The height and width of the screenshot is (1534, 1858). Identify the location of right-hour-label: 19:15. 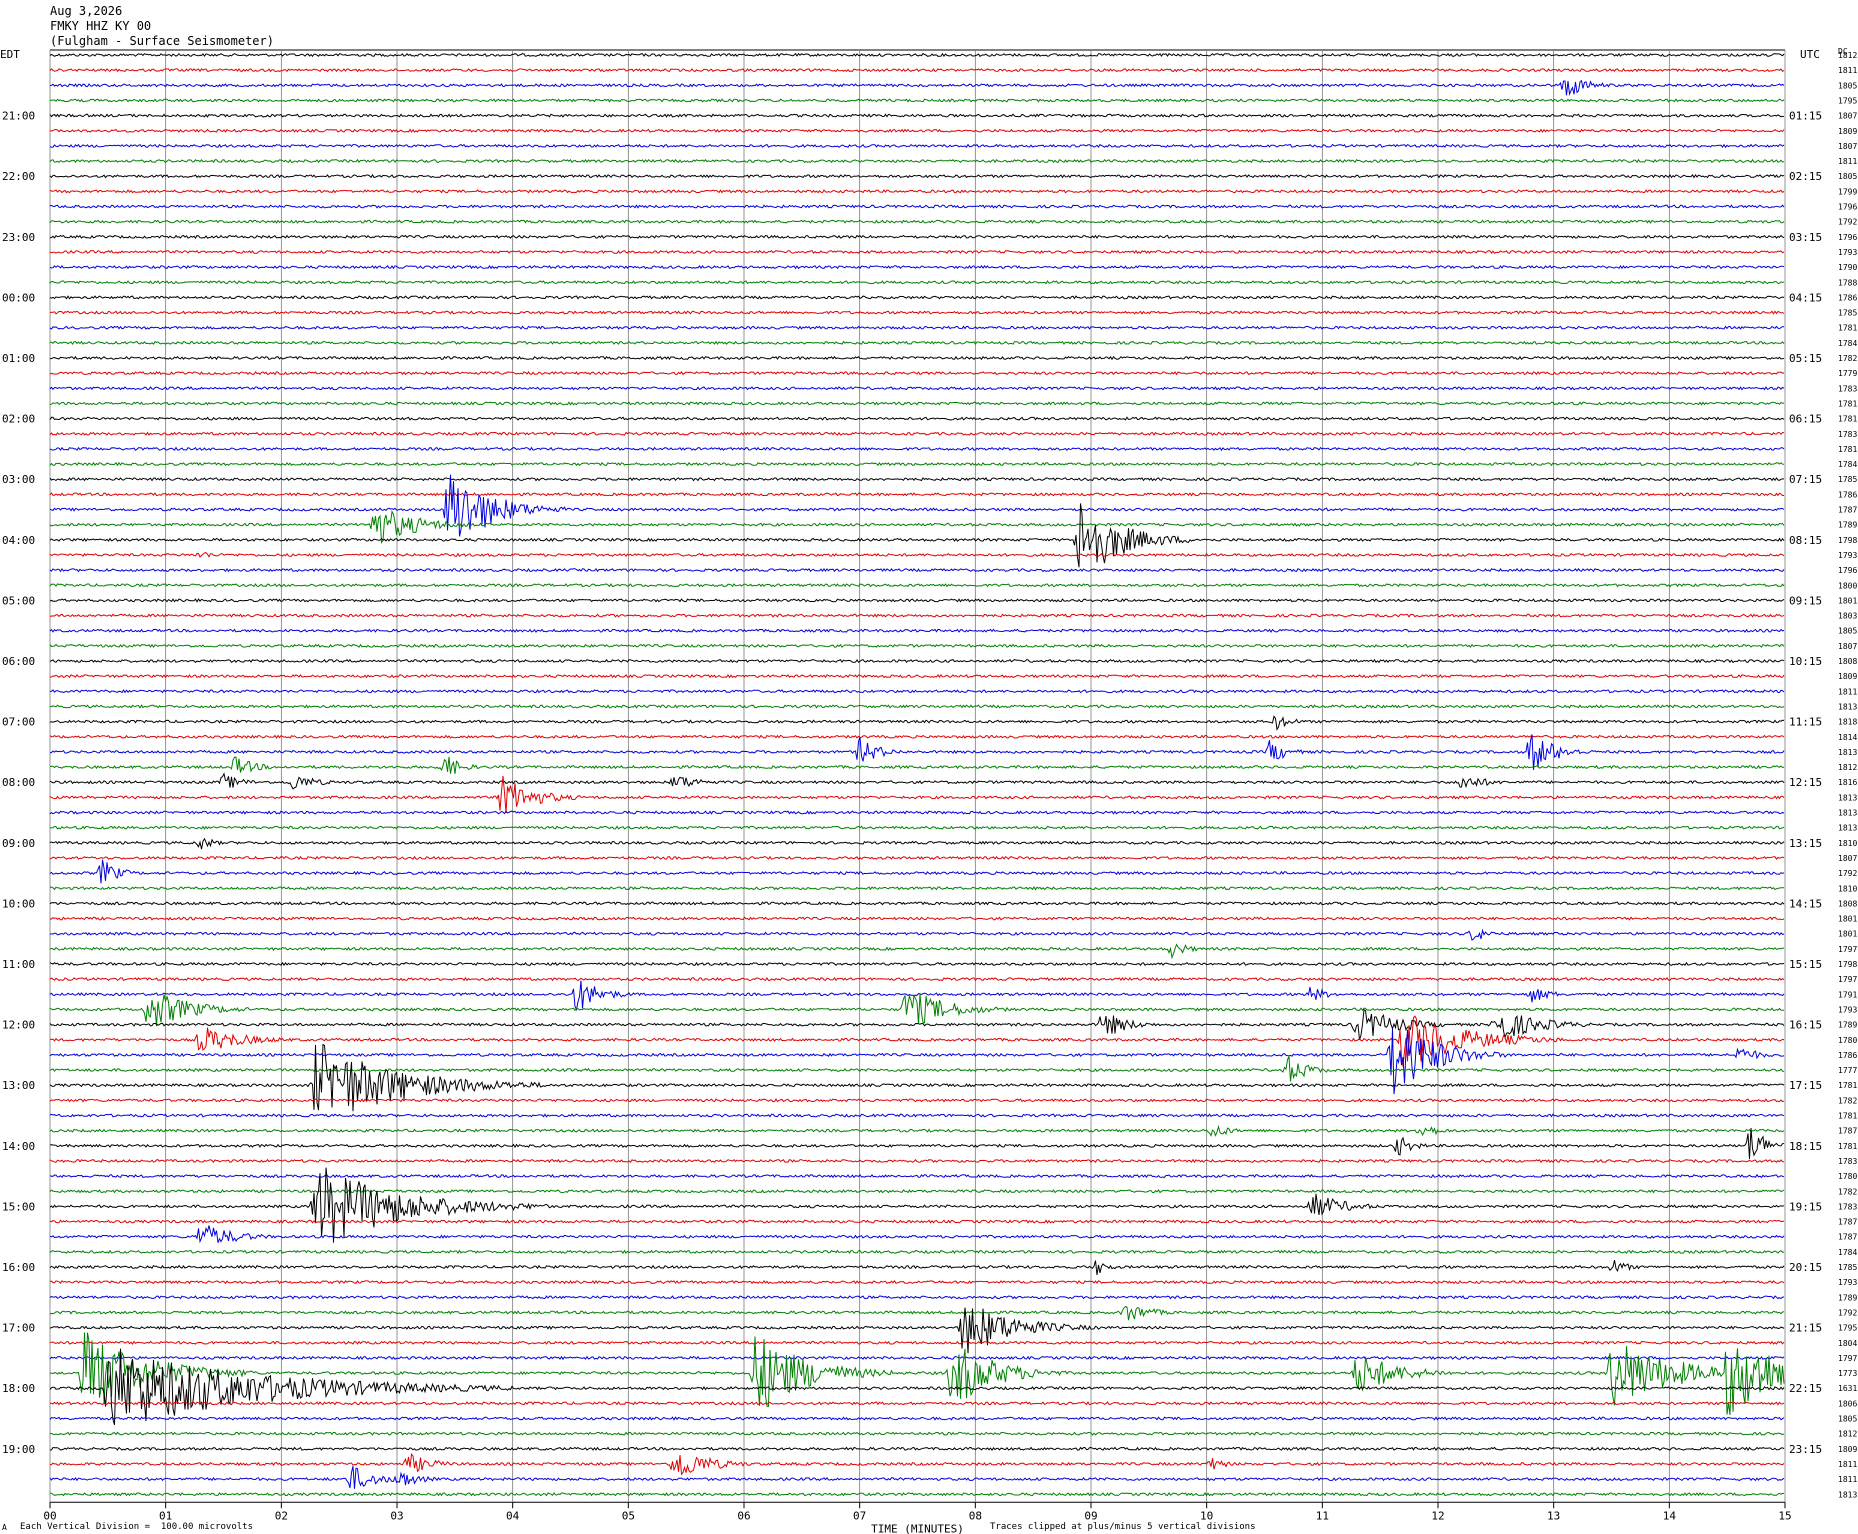
(1805, 1206).